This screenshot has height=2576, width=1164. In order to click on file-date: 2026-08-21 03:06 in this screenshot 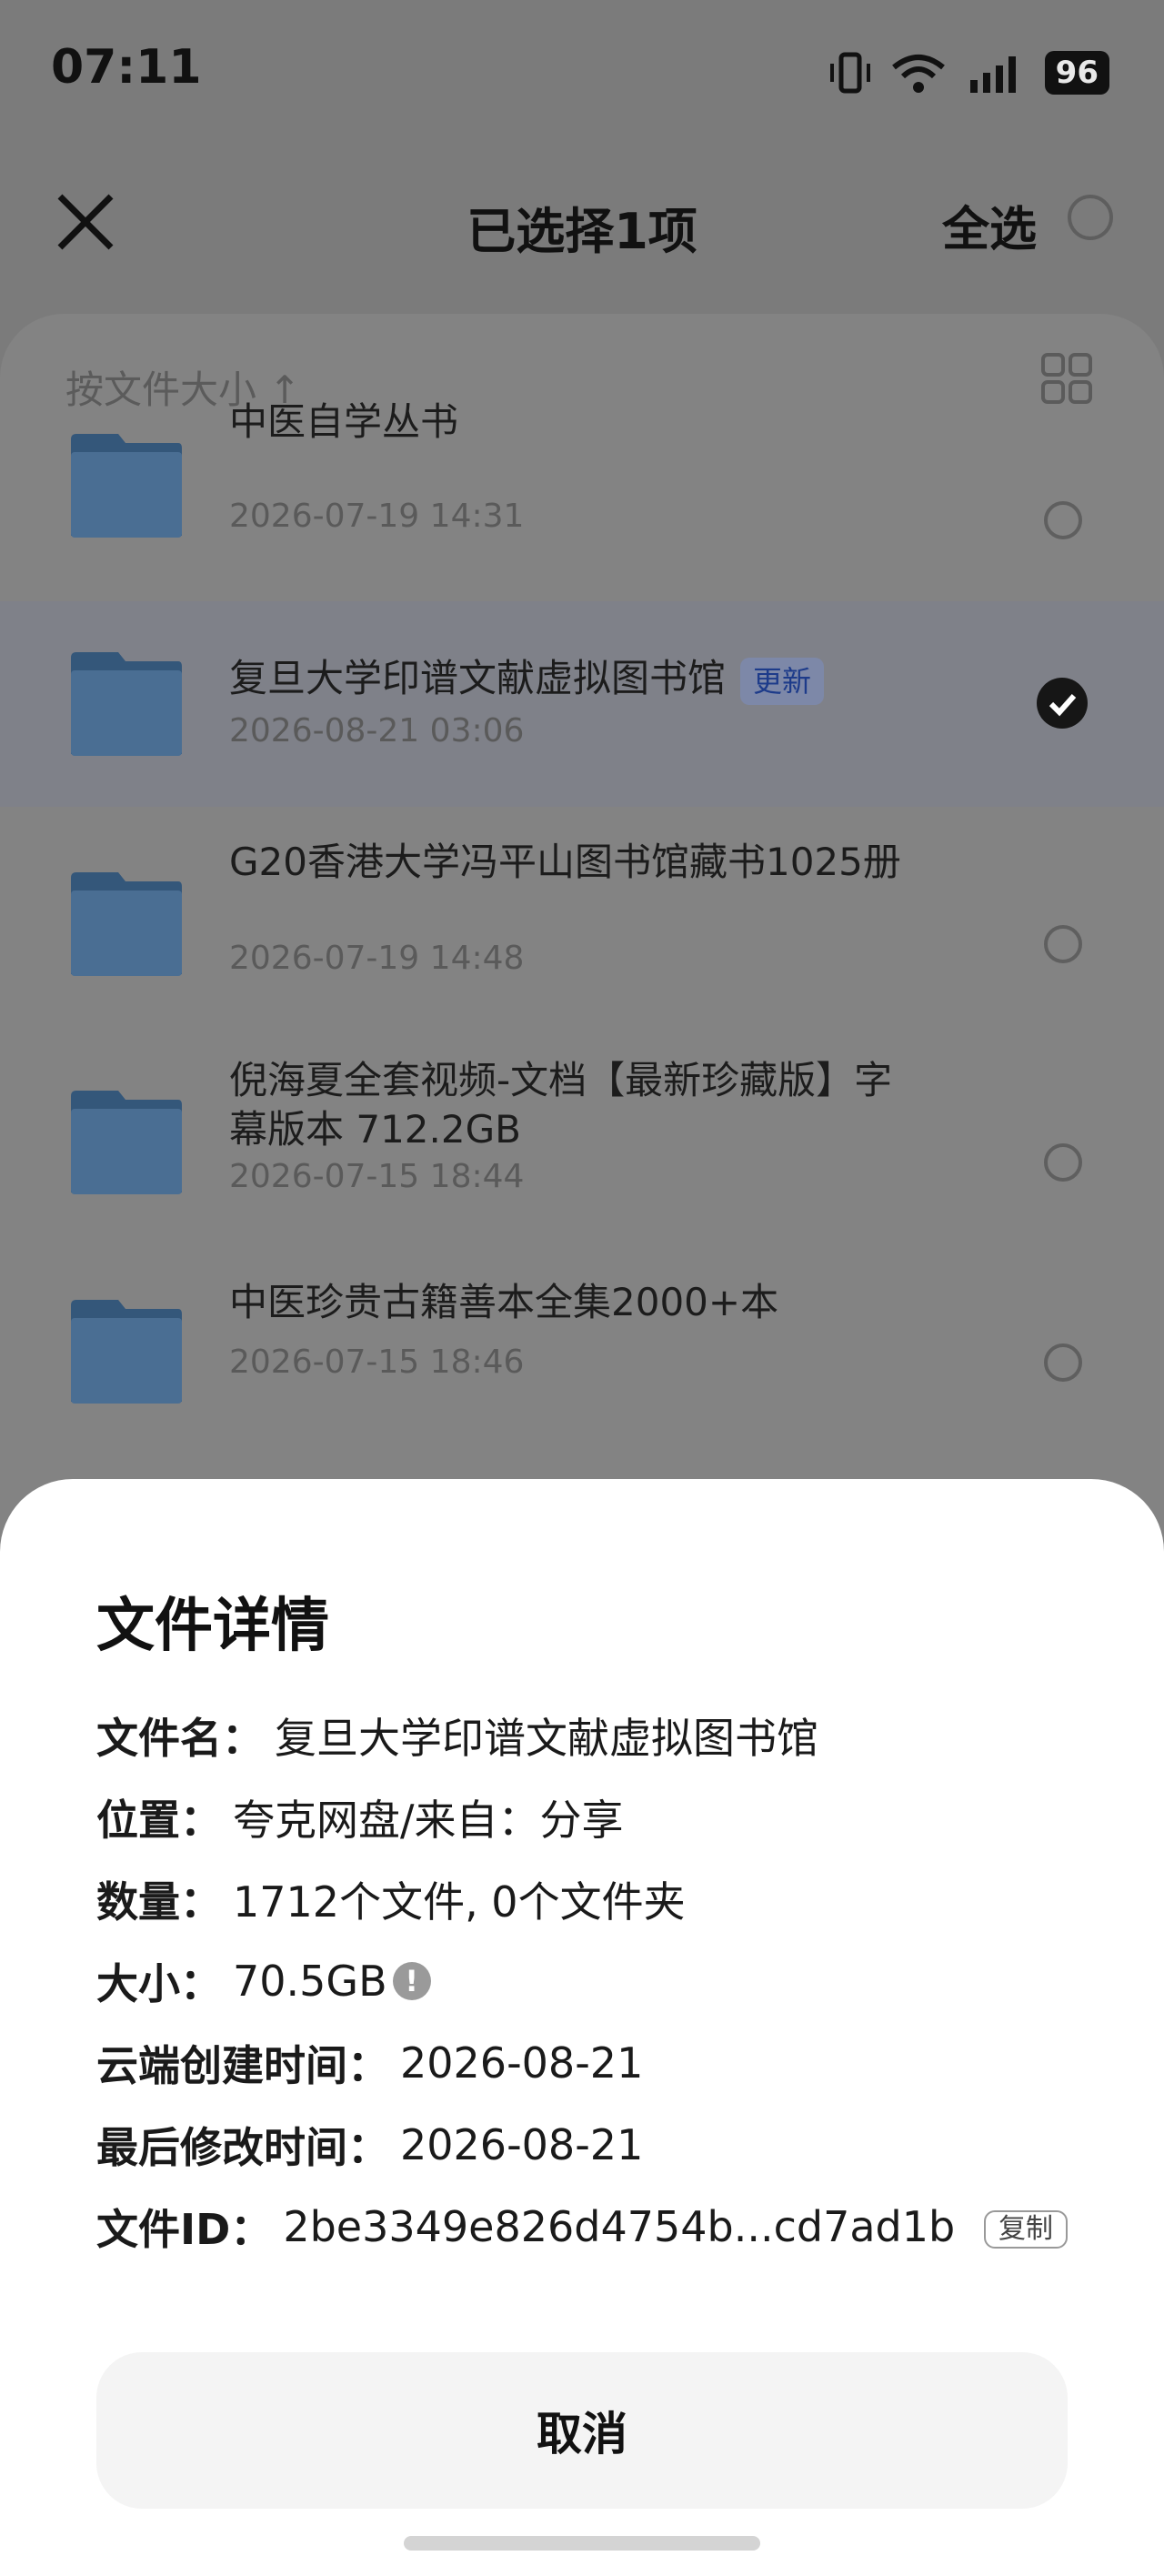, I will do `click(377, 731)`.